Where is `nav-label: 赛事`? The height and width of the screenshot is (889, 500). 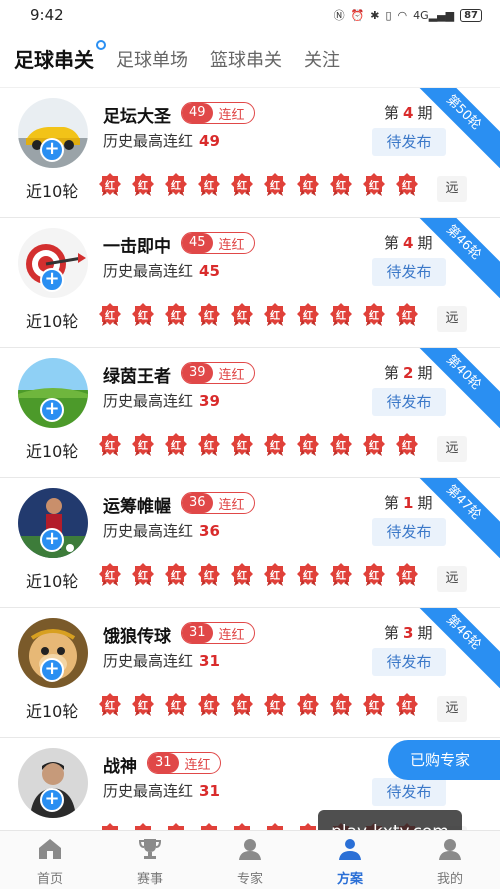 nav-label: 赛事 is located at coordinates (149, 879).